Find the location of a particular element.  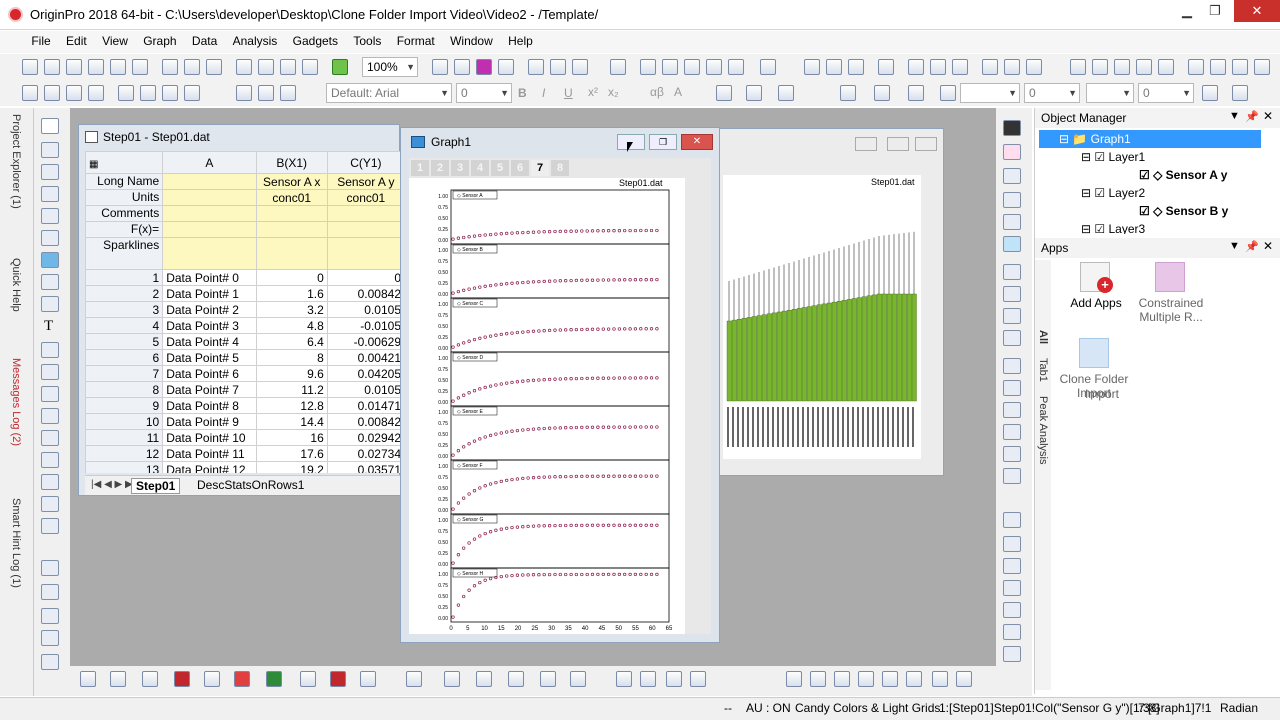

ternary-icon is located at coordinates (648, 679).